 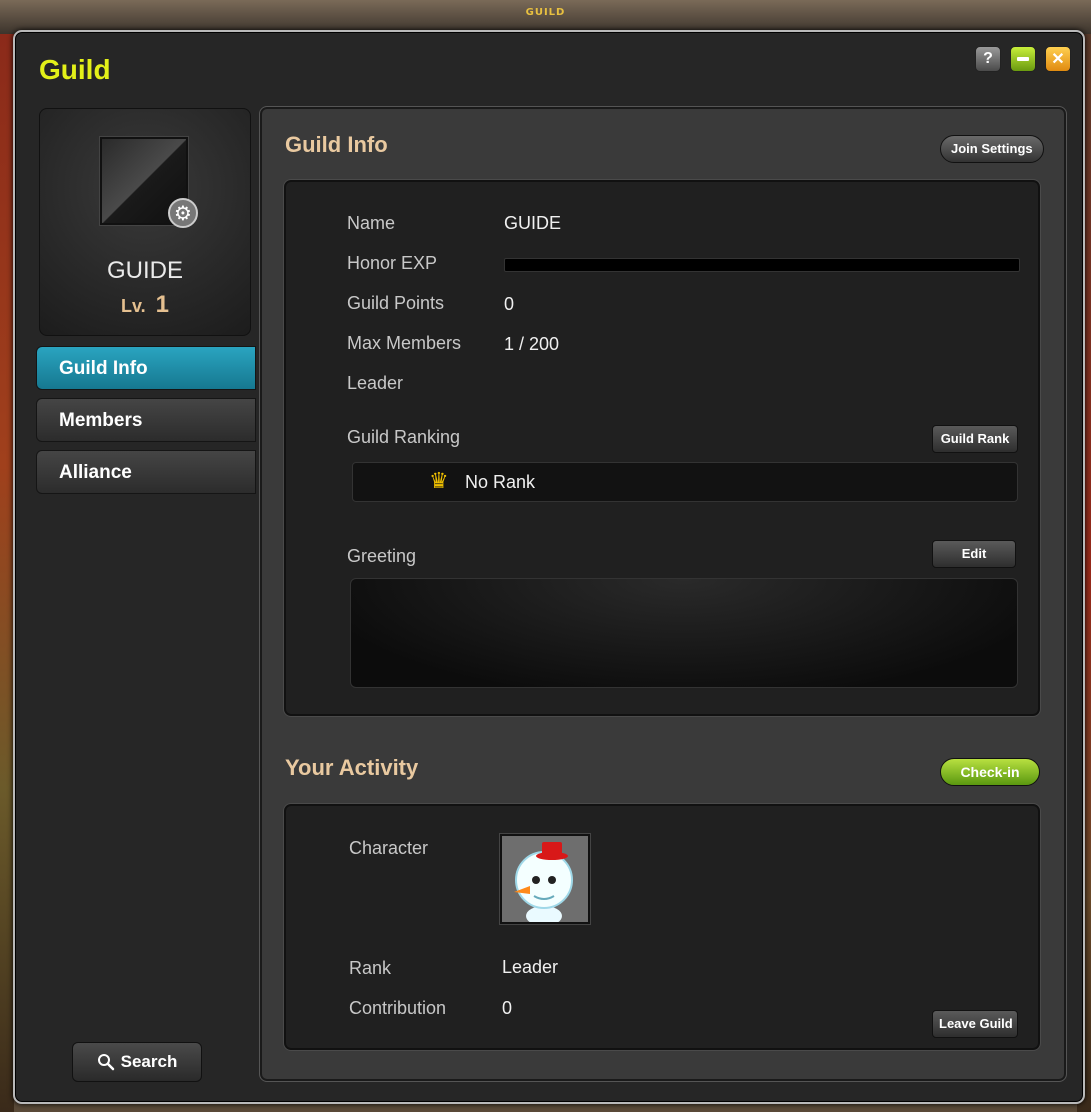 I want to click on search-button: Search, so click(x=137, y=1062).